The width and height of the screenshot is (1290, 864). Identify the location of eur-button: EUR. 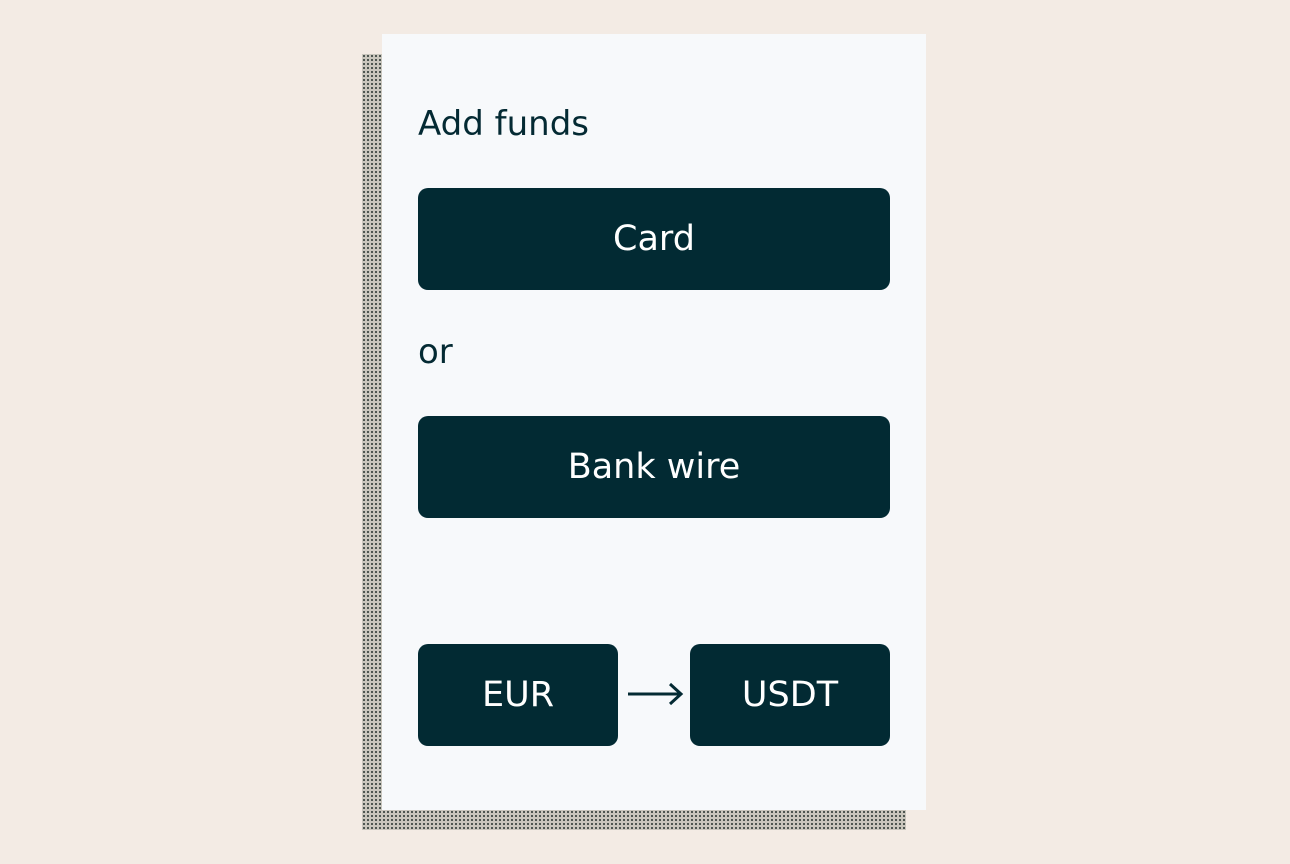
(518, 695).